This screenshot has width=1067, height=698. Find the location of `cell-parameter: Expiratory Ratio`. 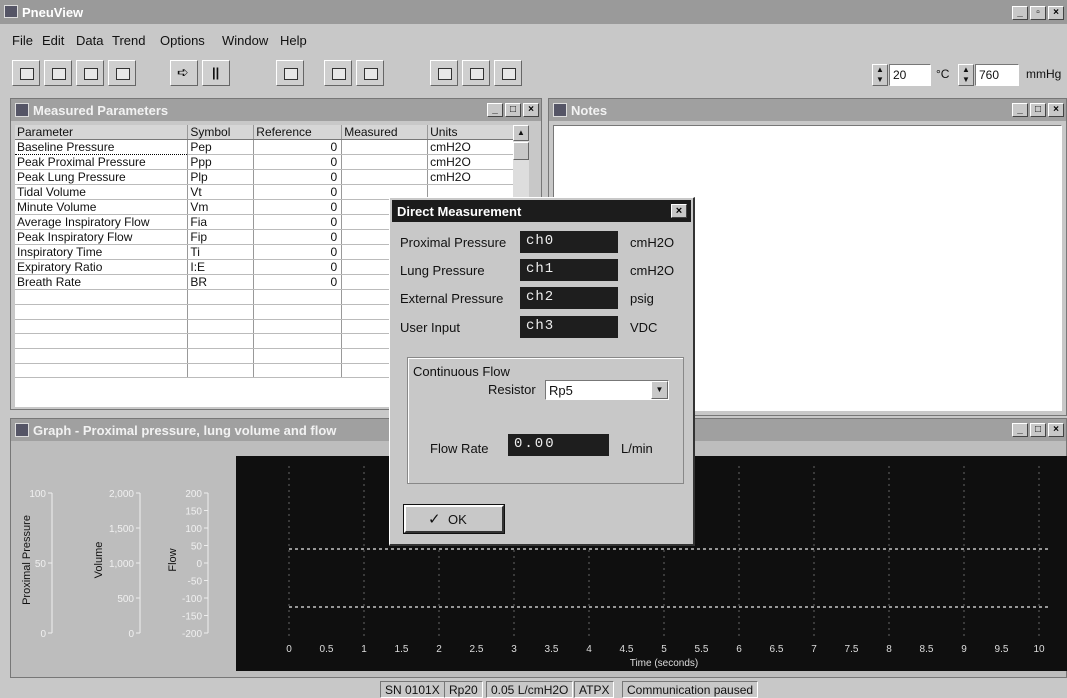

cell-parameter: Expiratory Ratio is located at coordinates (102, 267).